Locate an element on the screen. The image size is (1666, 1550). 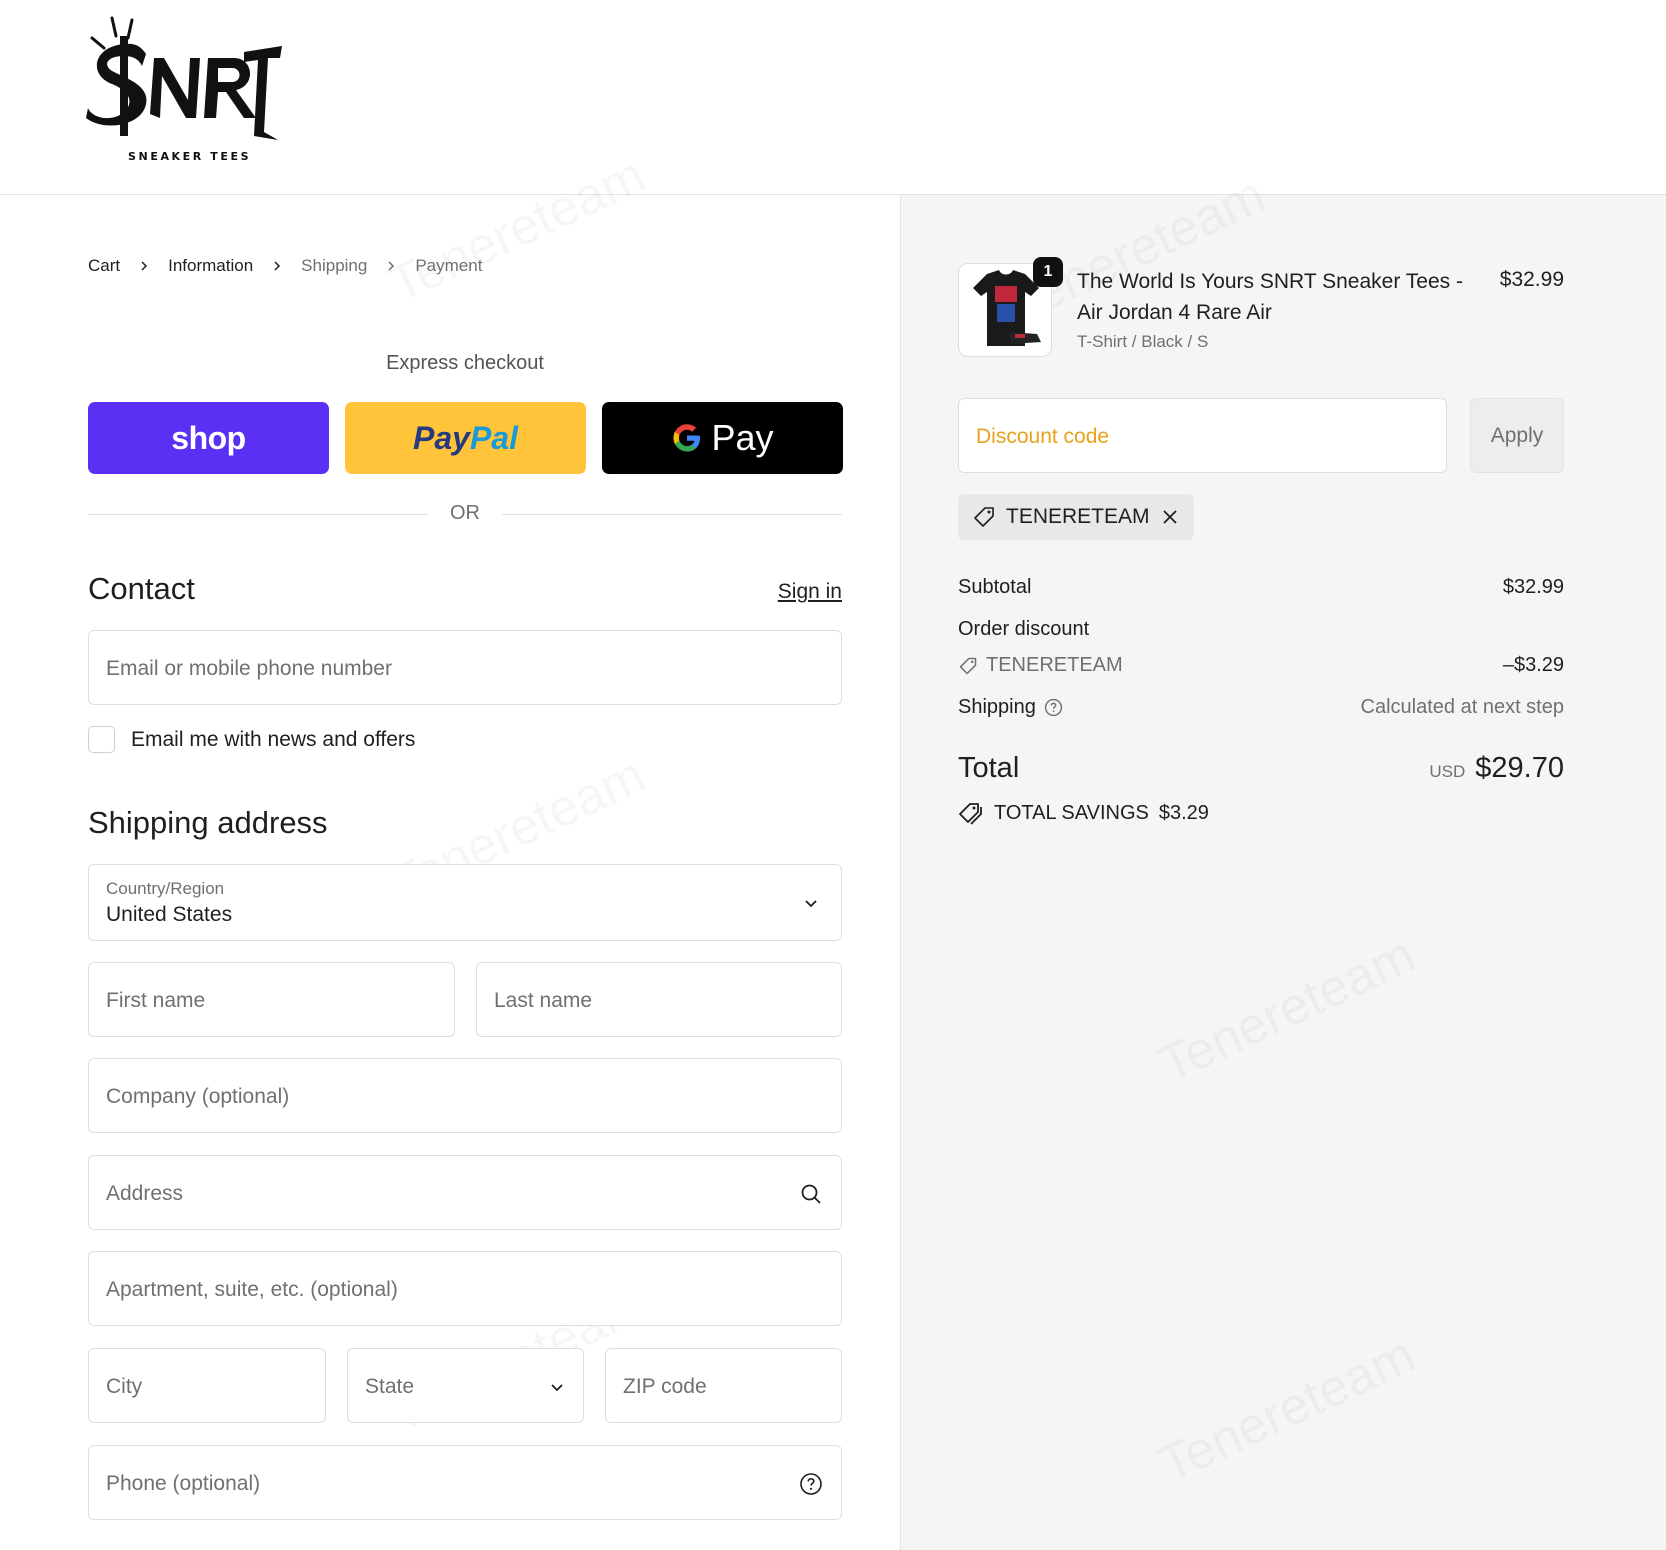
phone-field: Phone (optional) is located at coordinates (465, 1482).